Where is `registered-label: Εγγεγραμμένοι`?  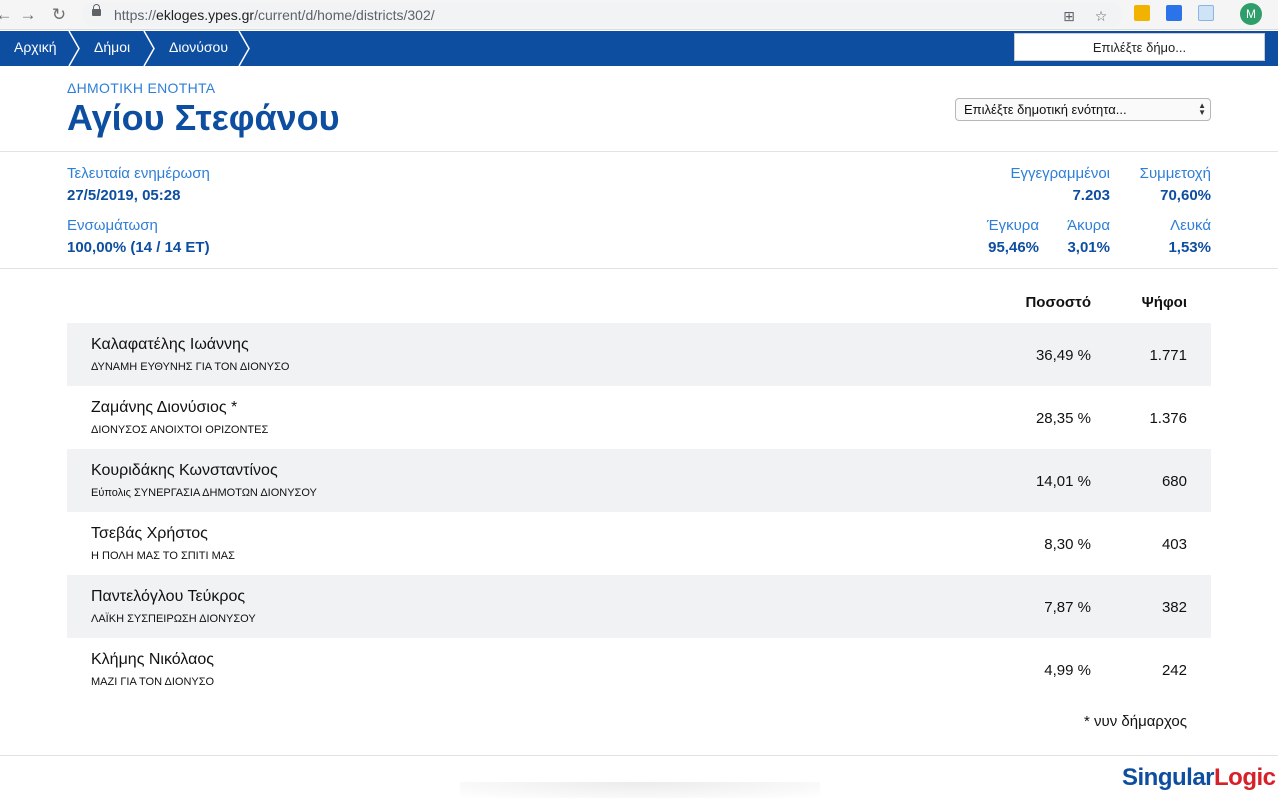
registered-label: Εγγεγραμμένοι is located at coordinates (1060, 173).